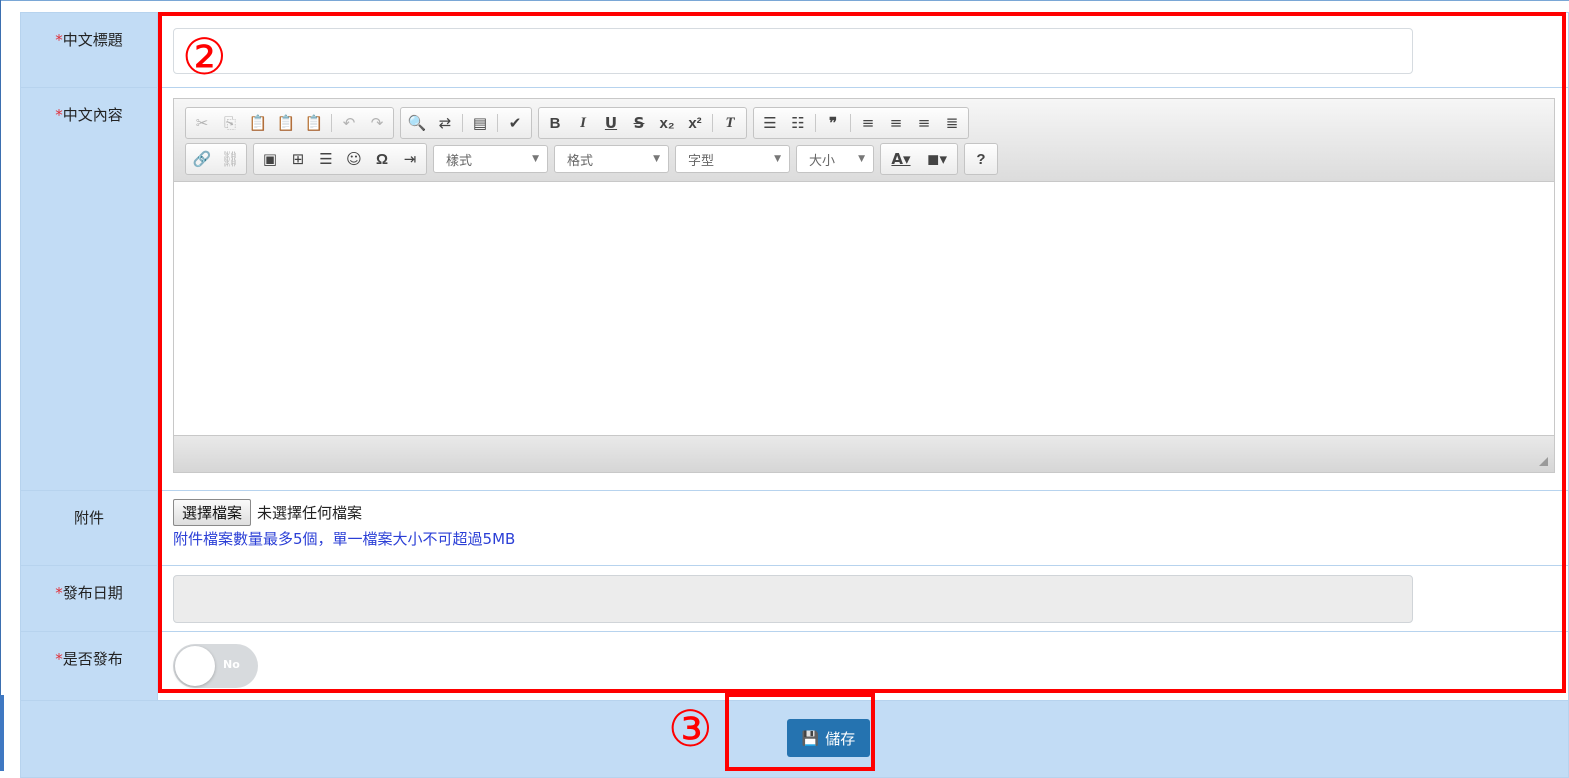  I want to click on spellcheck-icon: ✔, so click(515, 123).